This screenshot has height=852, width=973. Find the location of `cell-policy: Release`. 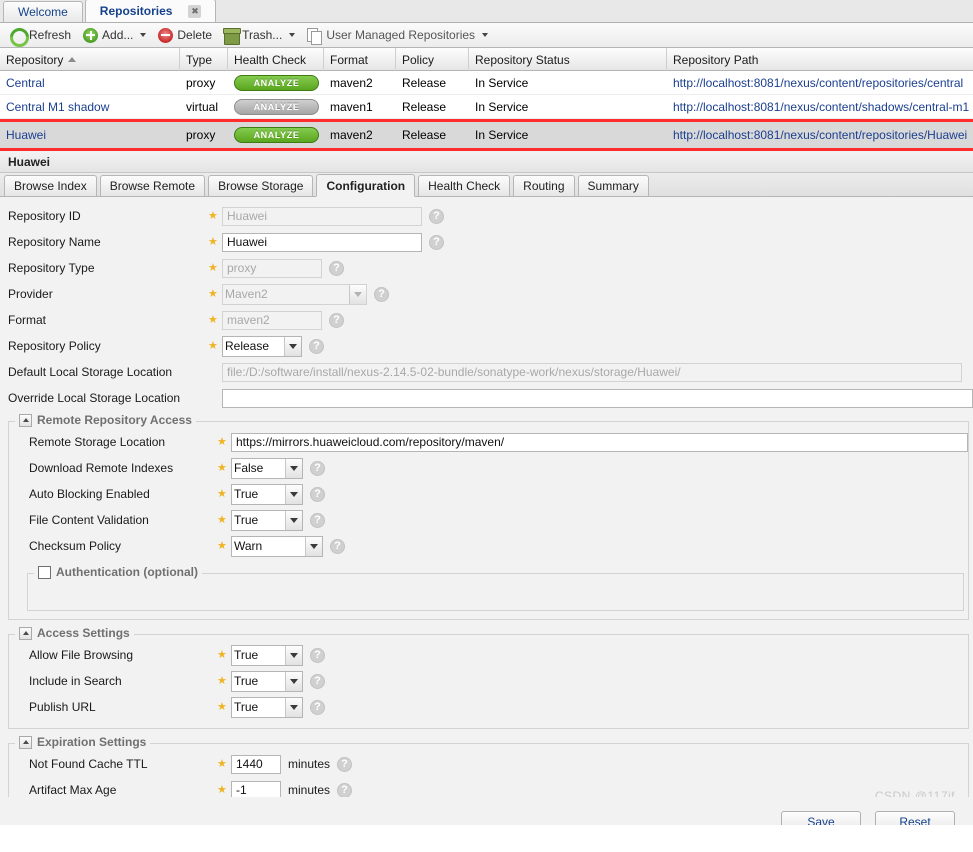

cell-policy: Release is located at coordinates (424, 135).